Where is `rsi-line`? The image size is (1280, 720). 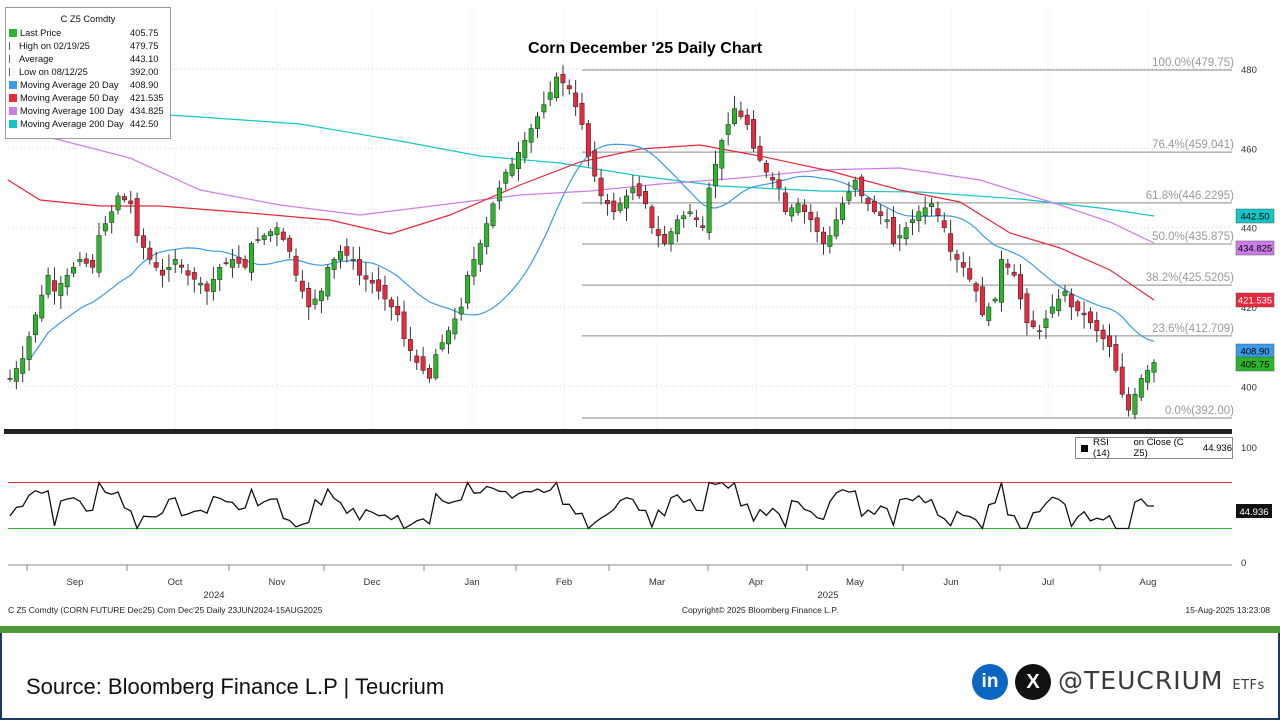 rsi-line is located at coordinates (581, 505).